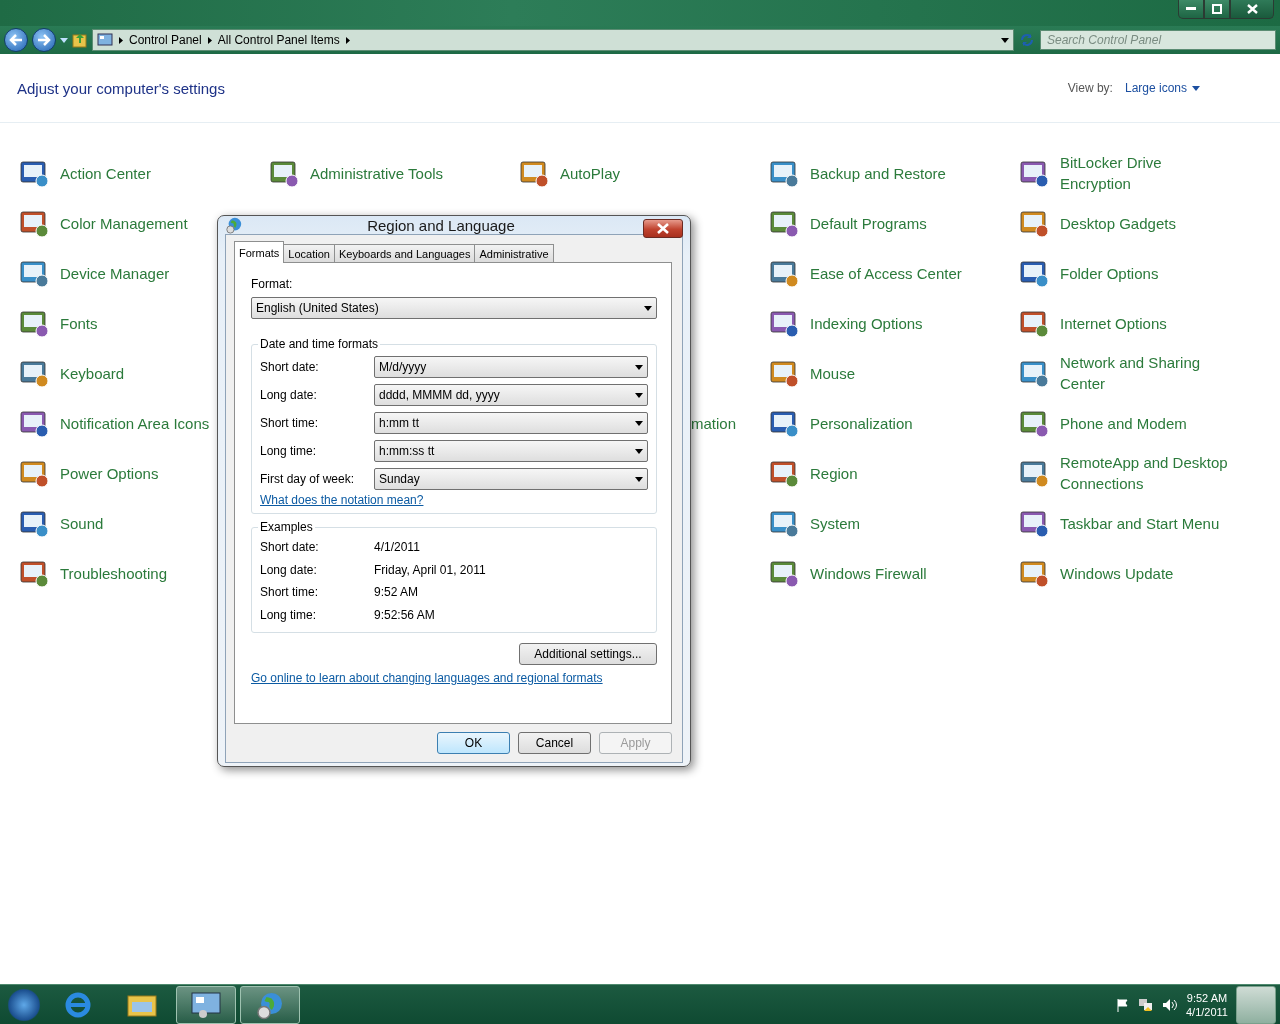 This screenshot has height=1024, width=1280. What do you see at coordinates (1256, 1004) in the screenshot?
I see `show-desktop-button` at bounding box center [1256, 1004].